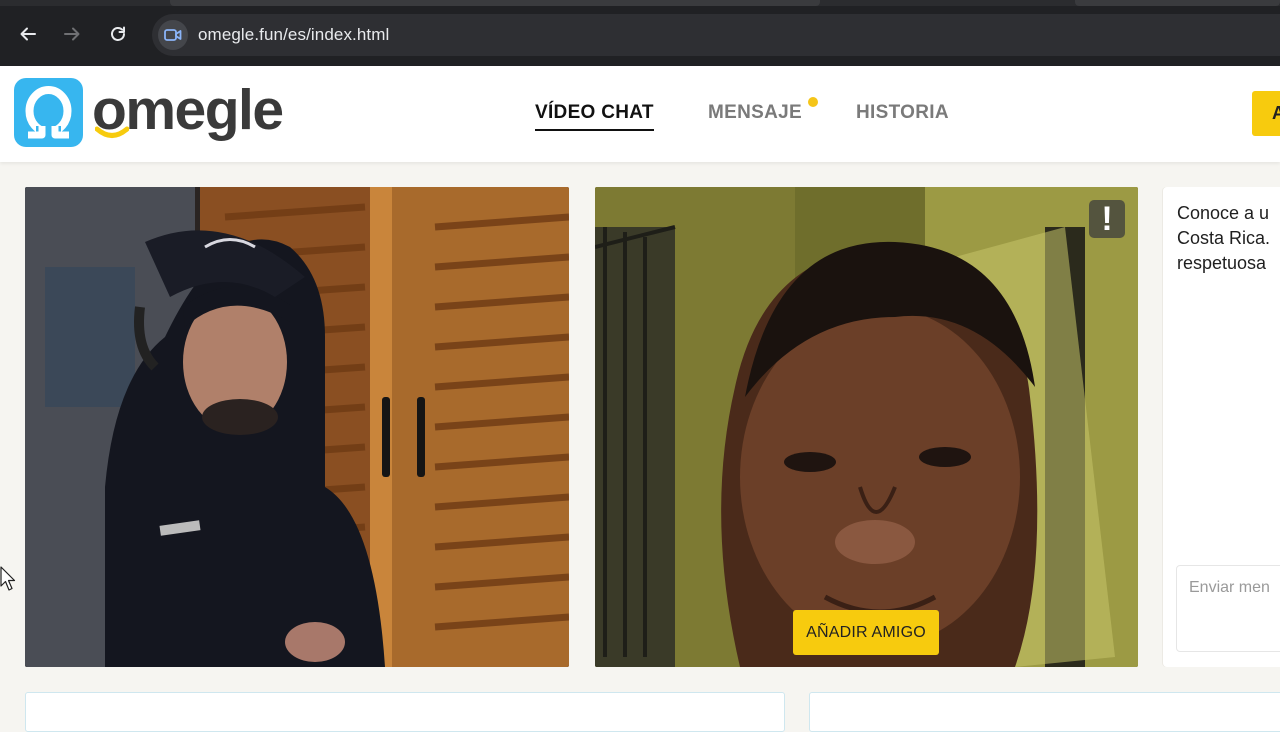 Image resolution: width=1280 pixels, height=732 pixels. Describe the element at coordinates (173, 35) in the screenshot. I see `video-camera-site-icon` at that location.